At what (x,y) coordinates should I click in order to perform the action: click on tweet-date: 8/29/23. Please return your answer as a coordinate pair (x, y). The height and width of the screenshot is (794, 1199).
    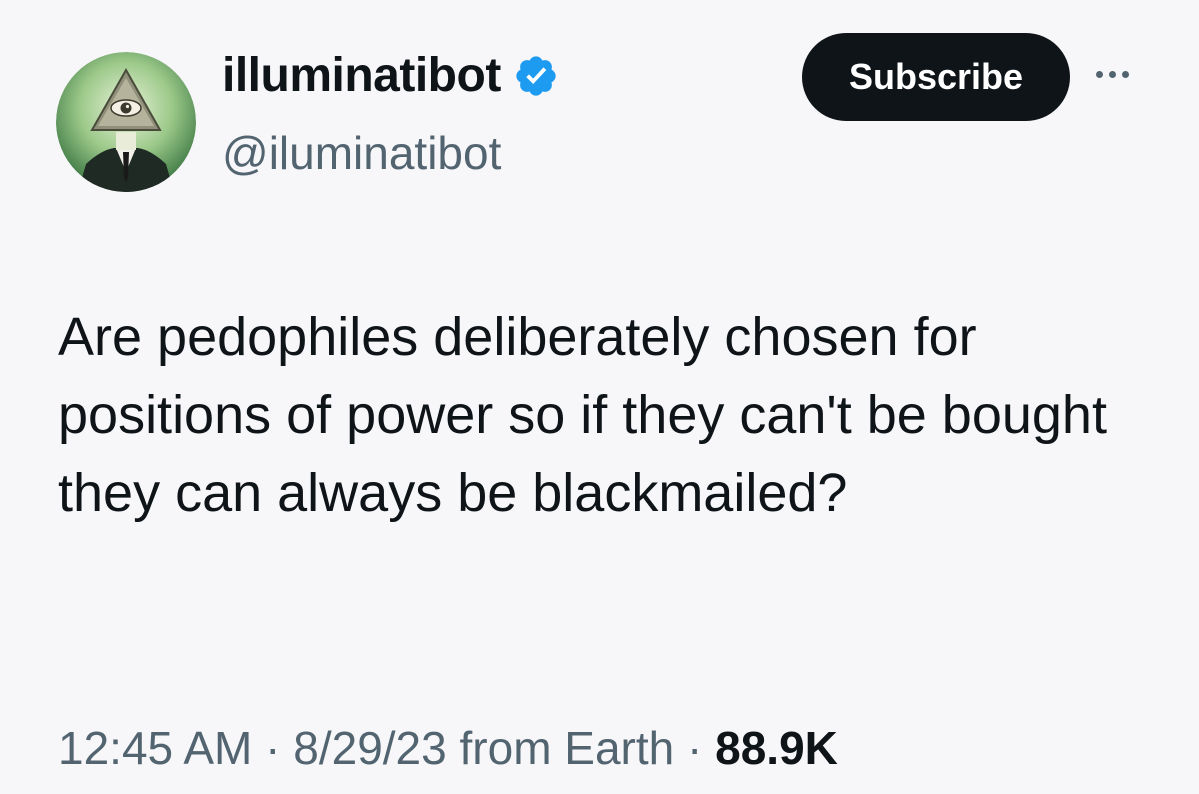
    Looking at the image, I should click on (369, 748).